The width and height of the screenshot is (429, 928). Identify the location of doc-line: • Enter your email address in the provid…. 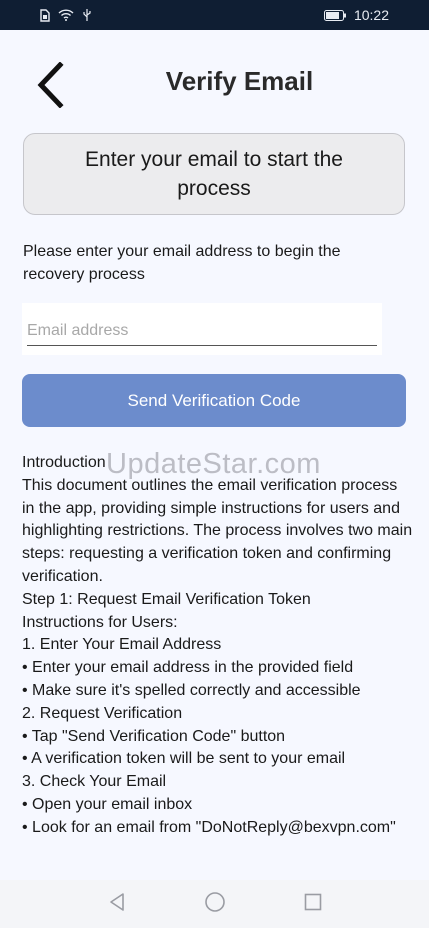
(188, 668).